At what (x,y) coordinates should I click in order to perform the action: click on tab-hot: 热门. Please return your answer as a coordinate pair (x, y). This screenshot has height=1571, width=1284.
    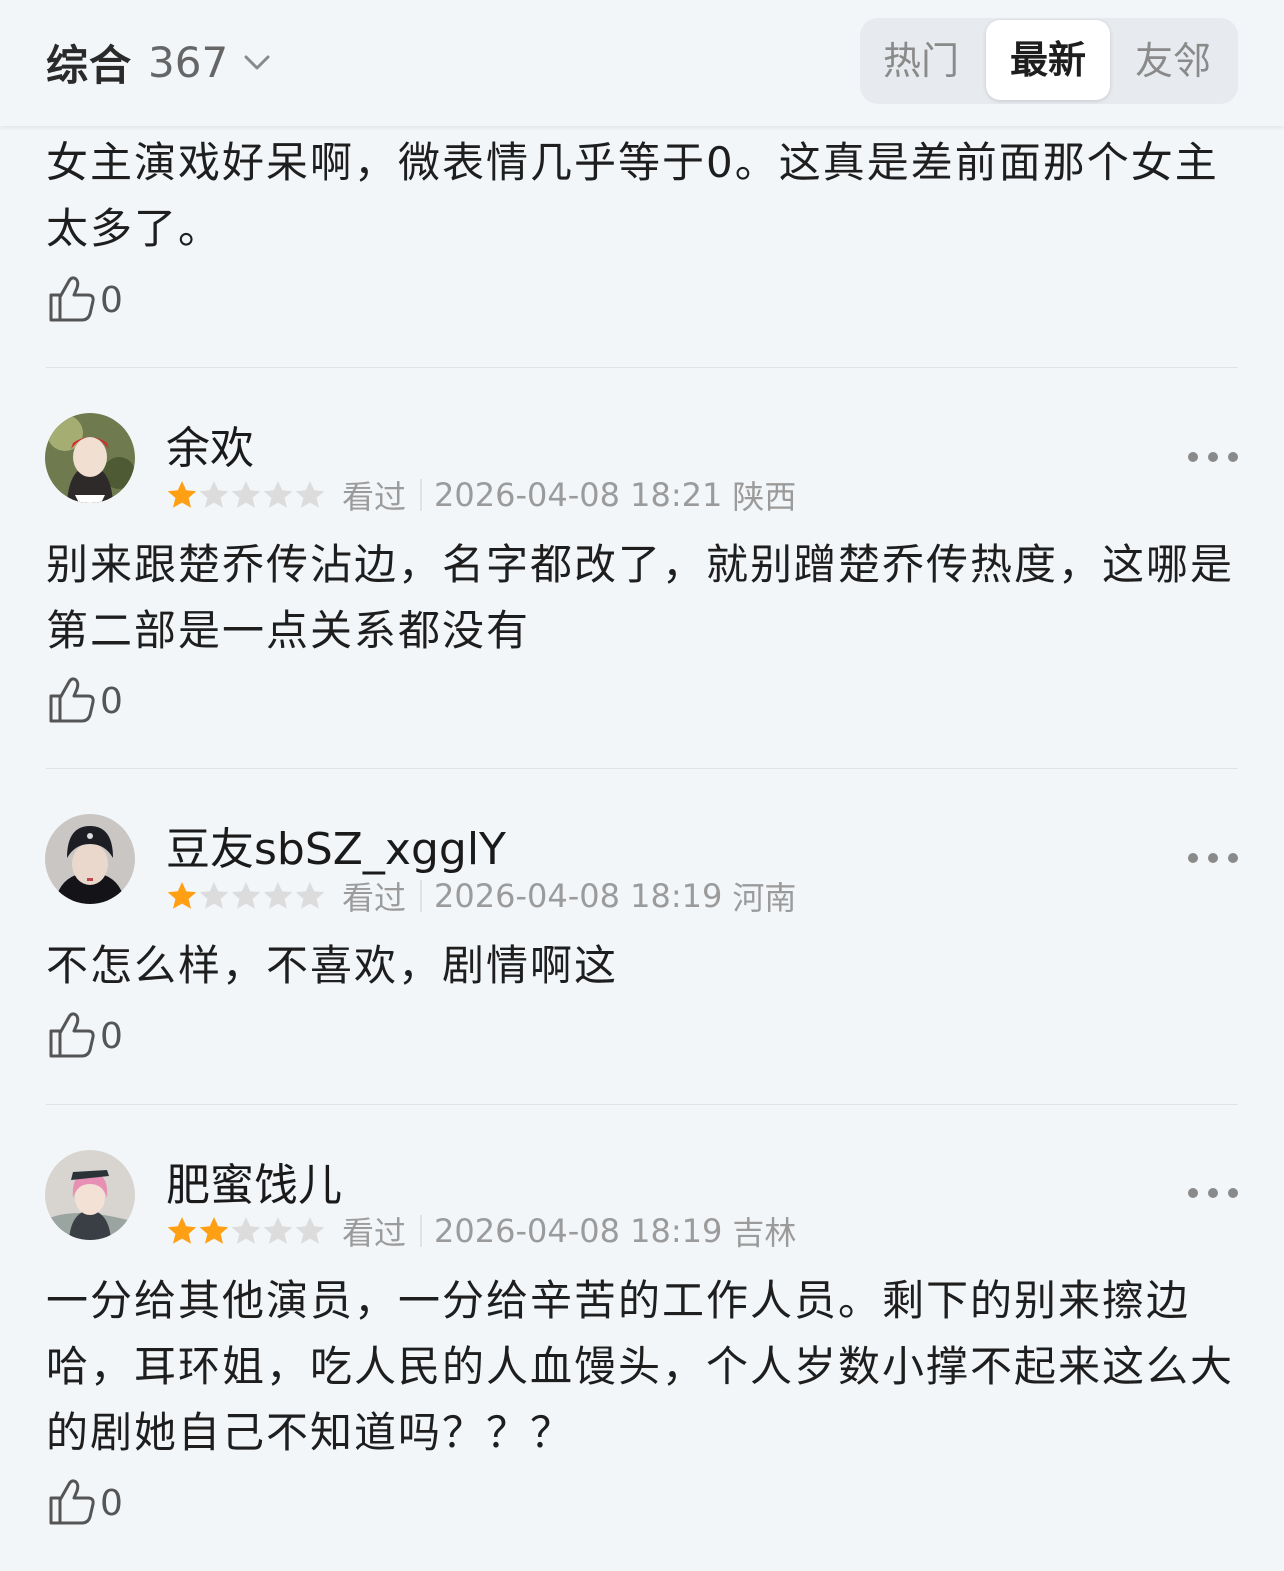
    Looking at the image, I should click on (921, 61).